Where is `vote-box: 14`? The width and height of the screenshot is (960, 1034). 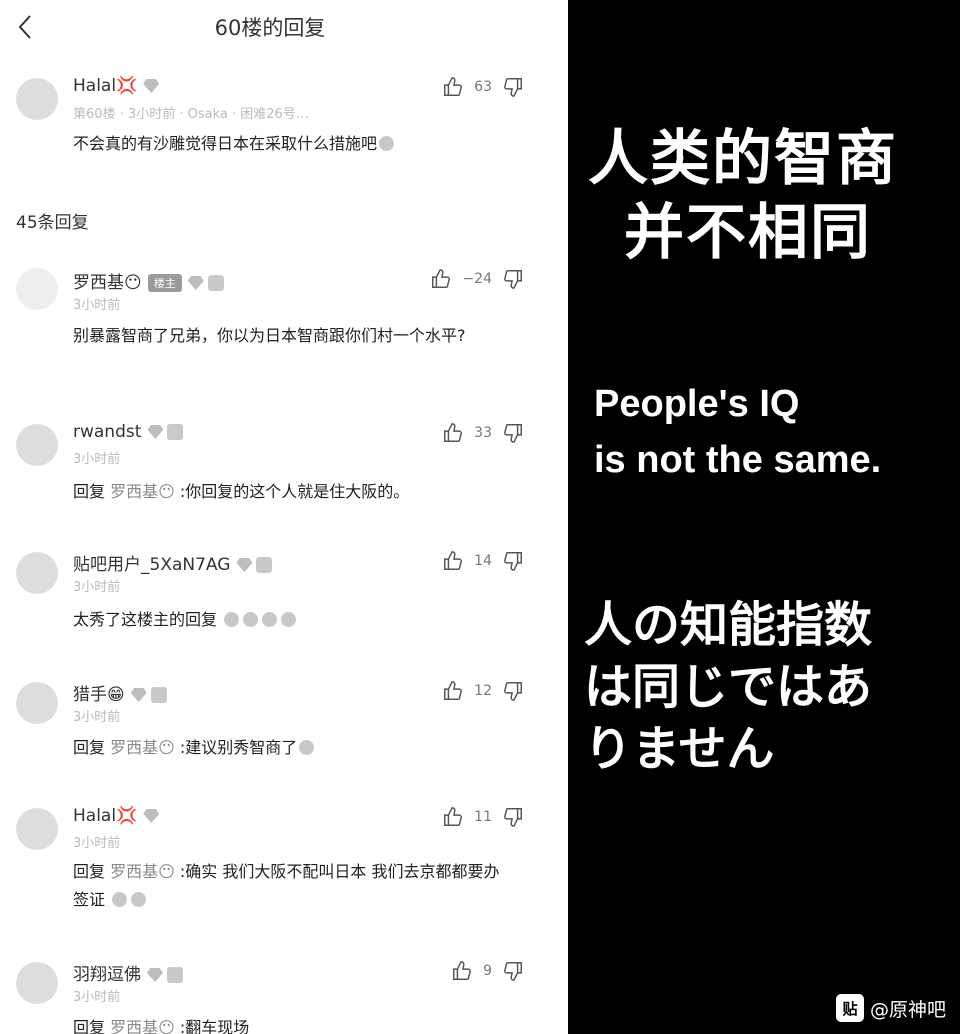 vote-box: 14 is located at coordinates (483, 561).